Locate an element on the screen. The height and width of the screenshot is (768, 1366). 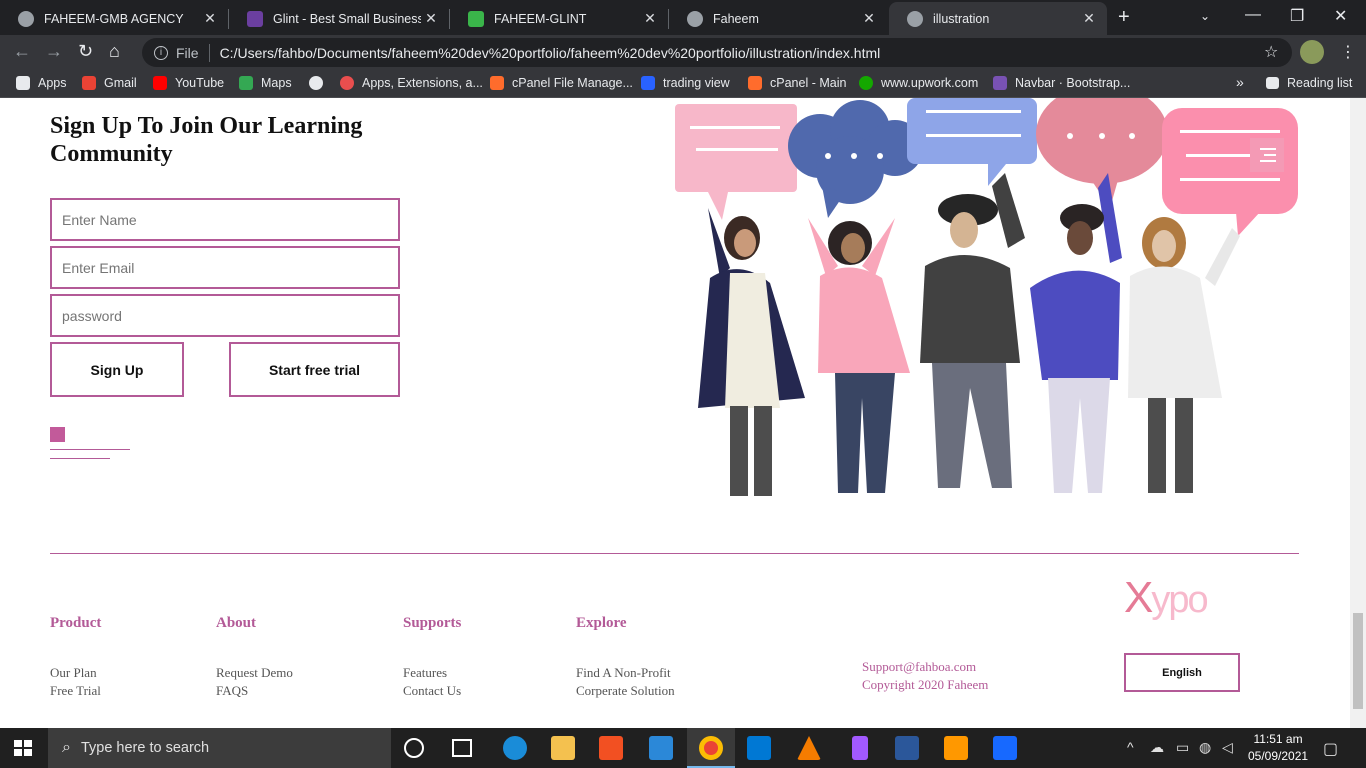
scrollbar-thumb is located at coordinates (1358, 661).